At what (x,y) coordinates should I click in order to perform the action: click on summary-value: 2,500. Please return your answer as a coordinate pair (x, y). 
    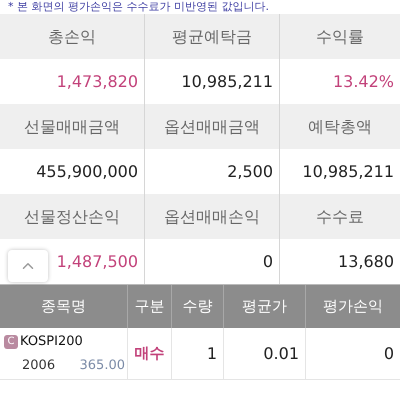
    Looking at the image, I should click on (250, 171).